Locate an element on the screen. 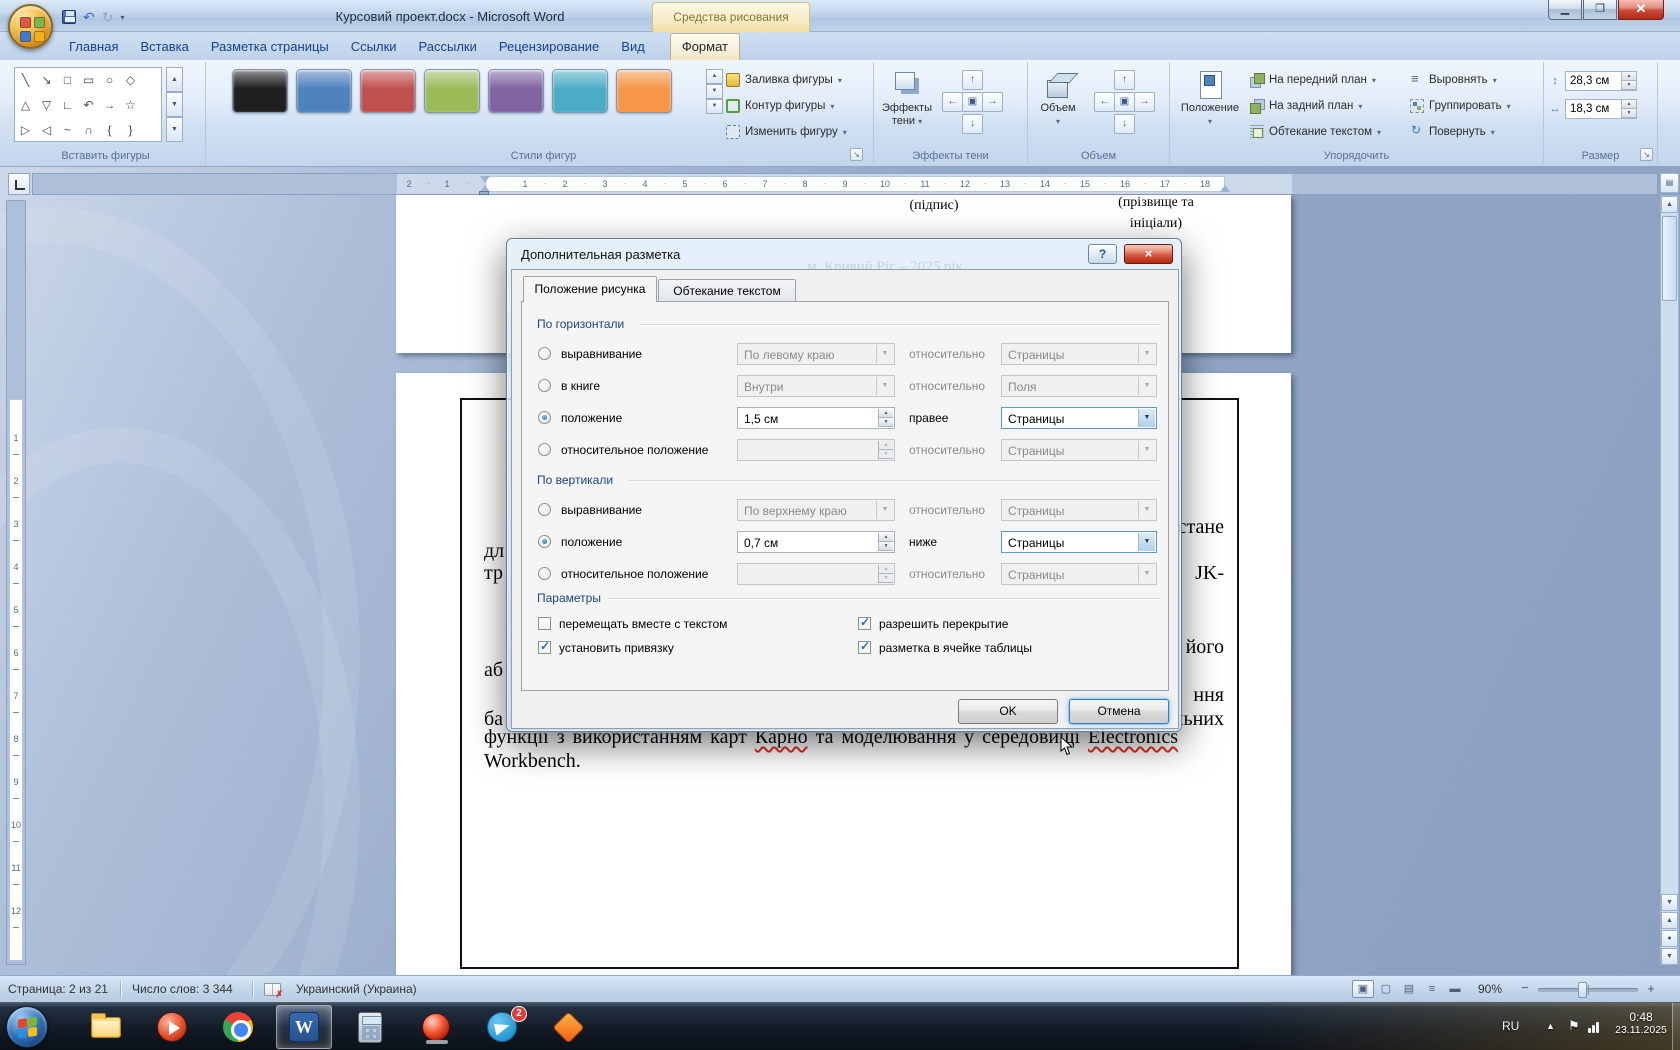 The width and height of the screenshot is (1680, 1050). 3d-tilt-left-button: ← is located at coordinates (1104, 102).